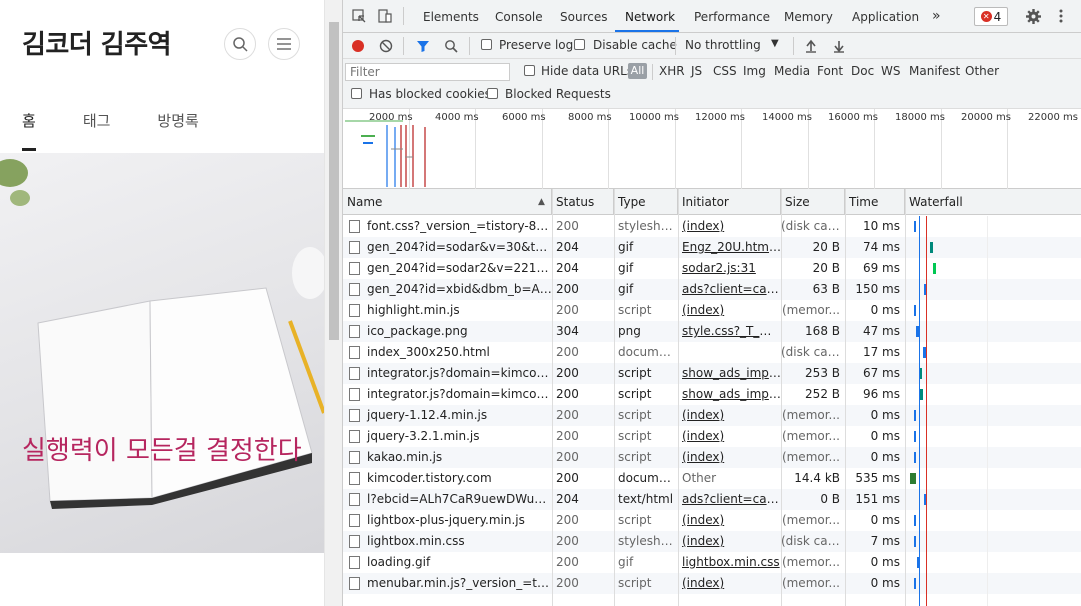 The image size is (1081, 606). Describe the element at coordinates (386, 46) in the screenshot. I see `clear-icon` at that location.